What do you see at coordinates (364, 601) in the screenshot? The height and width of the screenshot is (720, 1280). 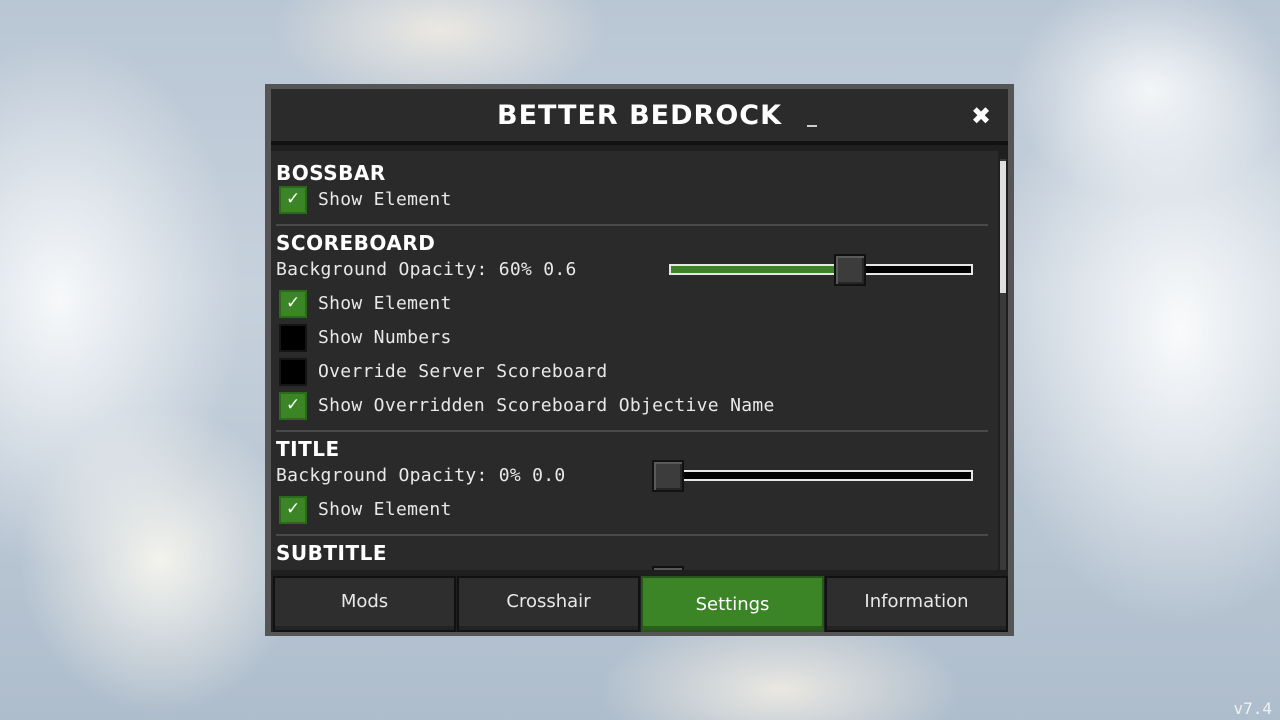 I see `tab-label: Mods` at bounding box center [364, 601].